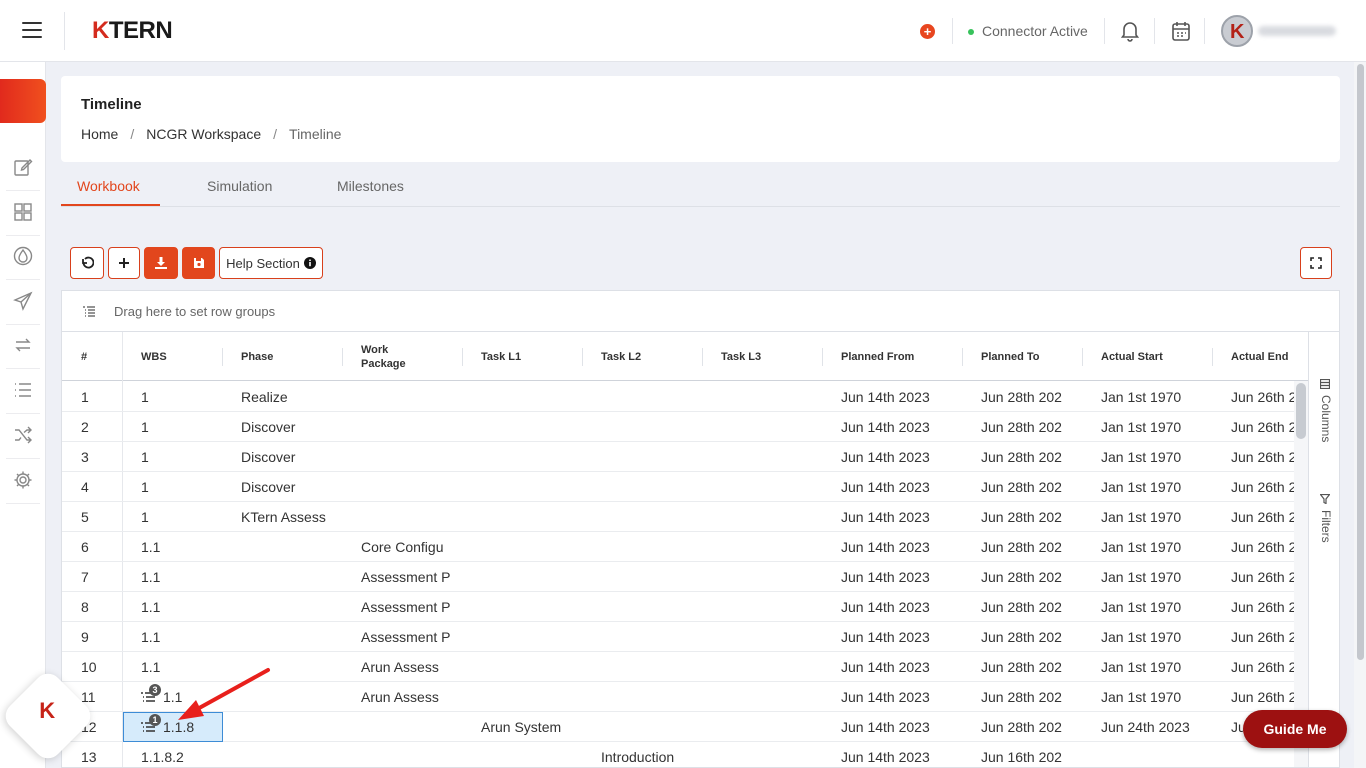  What do you see at coordinates (1132, 356) in the screenshot?
I see `column-header-actual-start: Actual Start` at bounding box center [1132, 356].